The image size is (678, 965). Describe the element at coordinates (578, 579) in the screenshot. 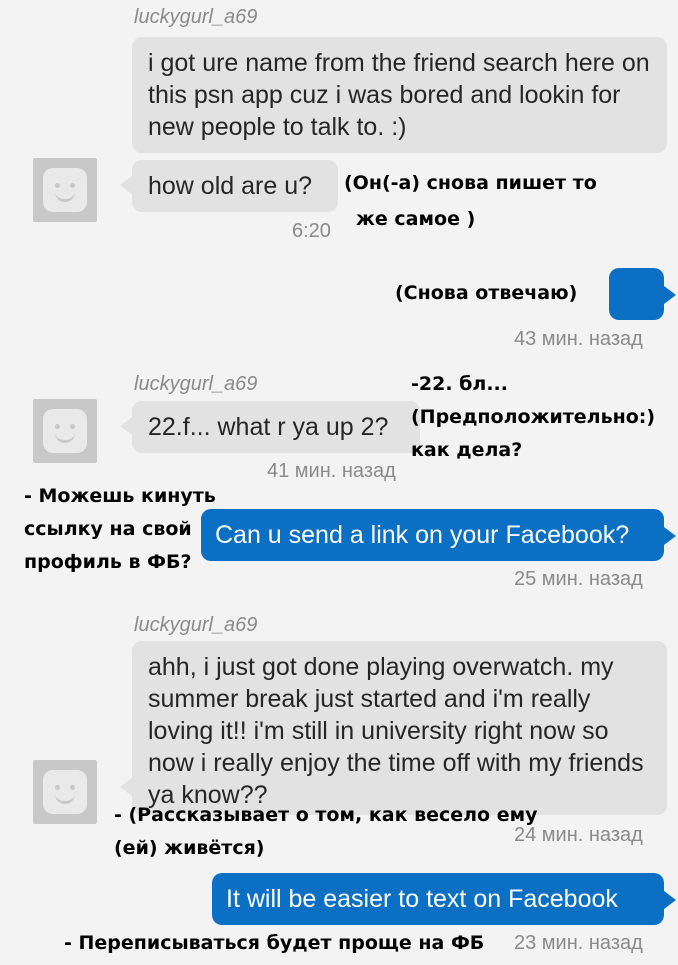

I see `message-timestamp: 25 мин. назад` at that location.